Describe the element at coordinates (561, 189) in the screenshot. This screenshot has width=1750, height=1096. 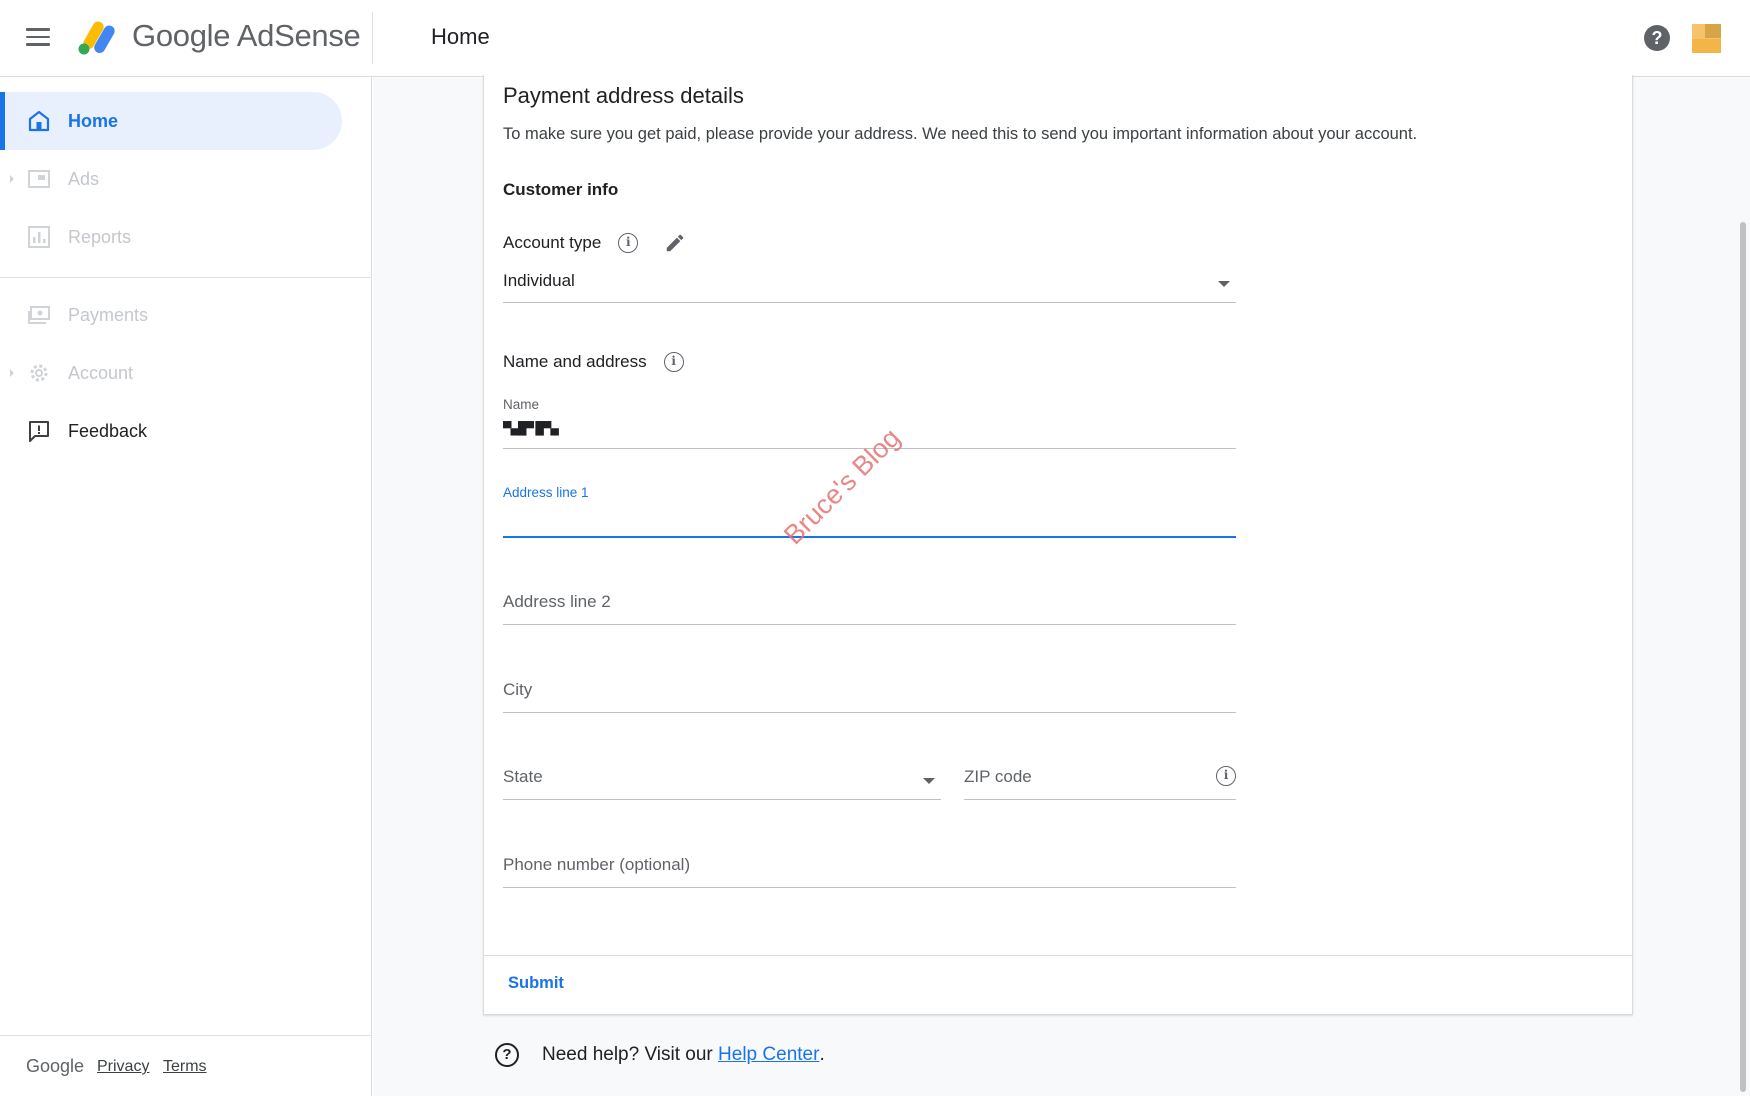
I see `section-heading: Customer info` at that location.